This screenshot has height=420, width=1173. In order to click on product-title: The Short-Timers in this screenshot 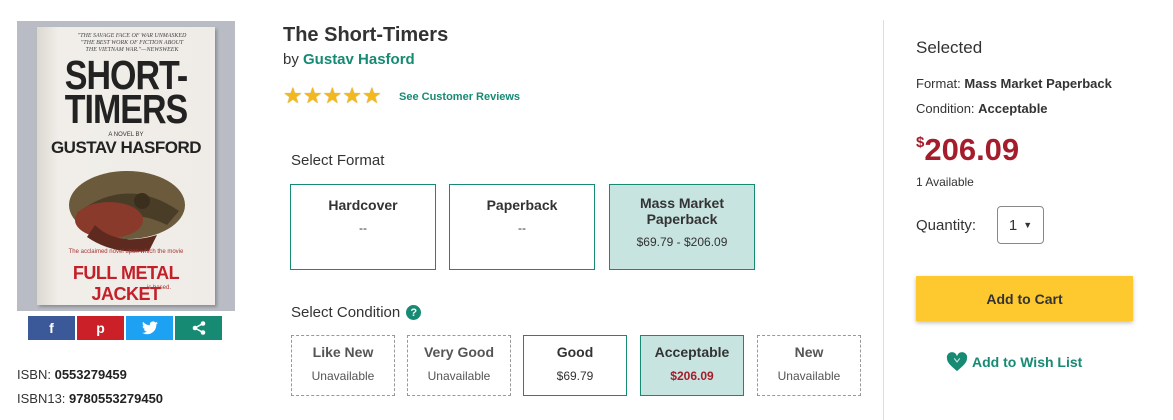, I will do `click(366, 35)`.